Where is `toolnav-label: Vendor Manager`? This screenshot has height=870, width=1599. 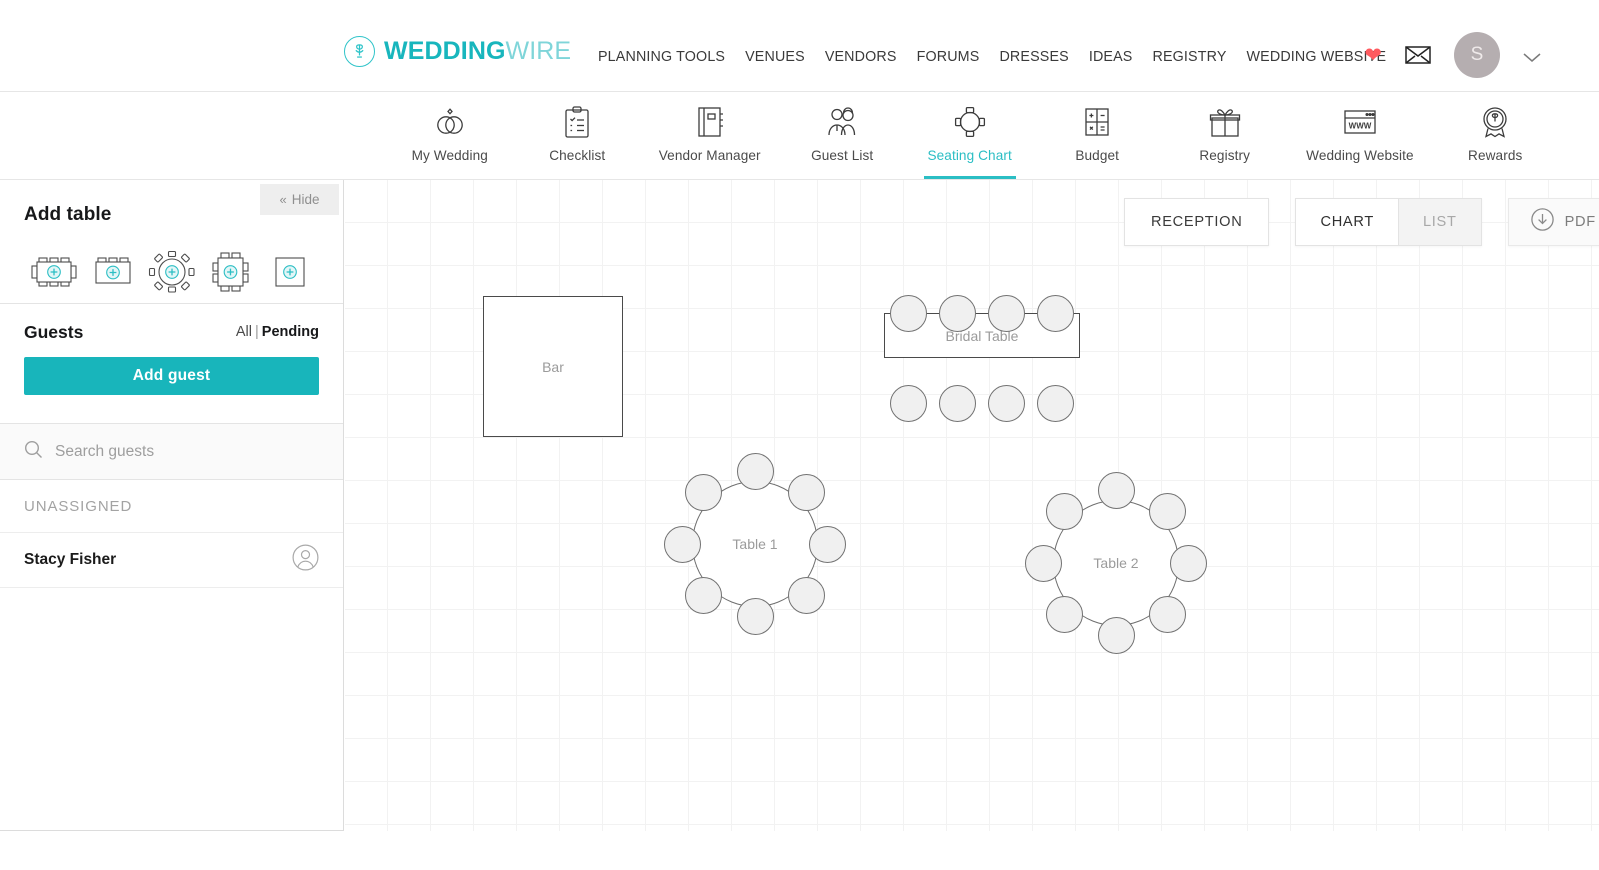
toolnav-label: Vendor Manager is located at coordinates (709, 155).